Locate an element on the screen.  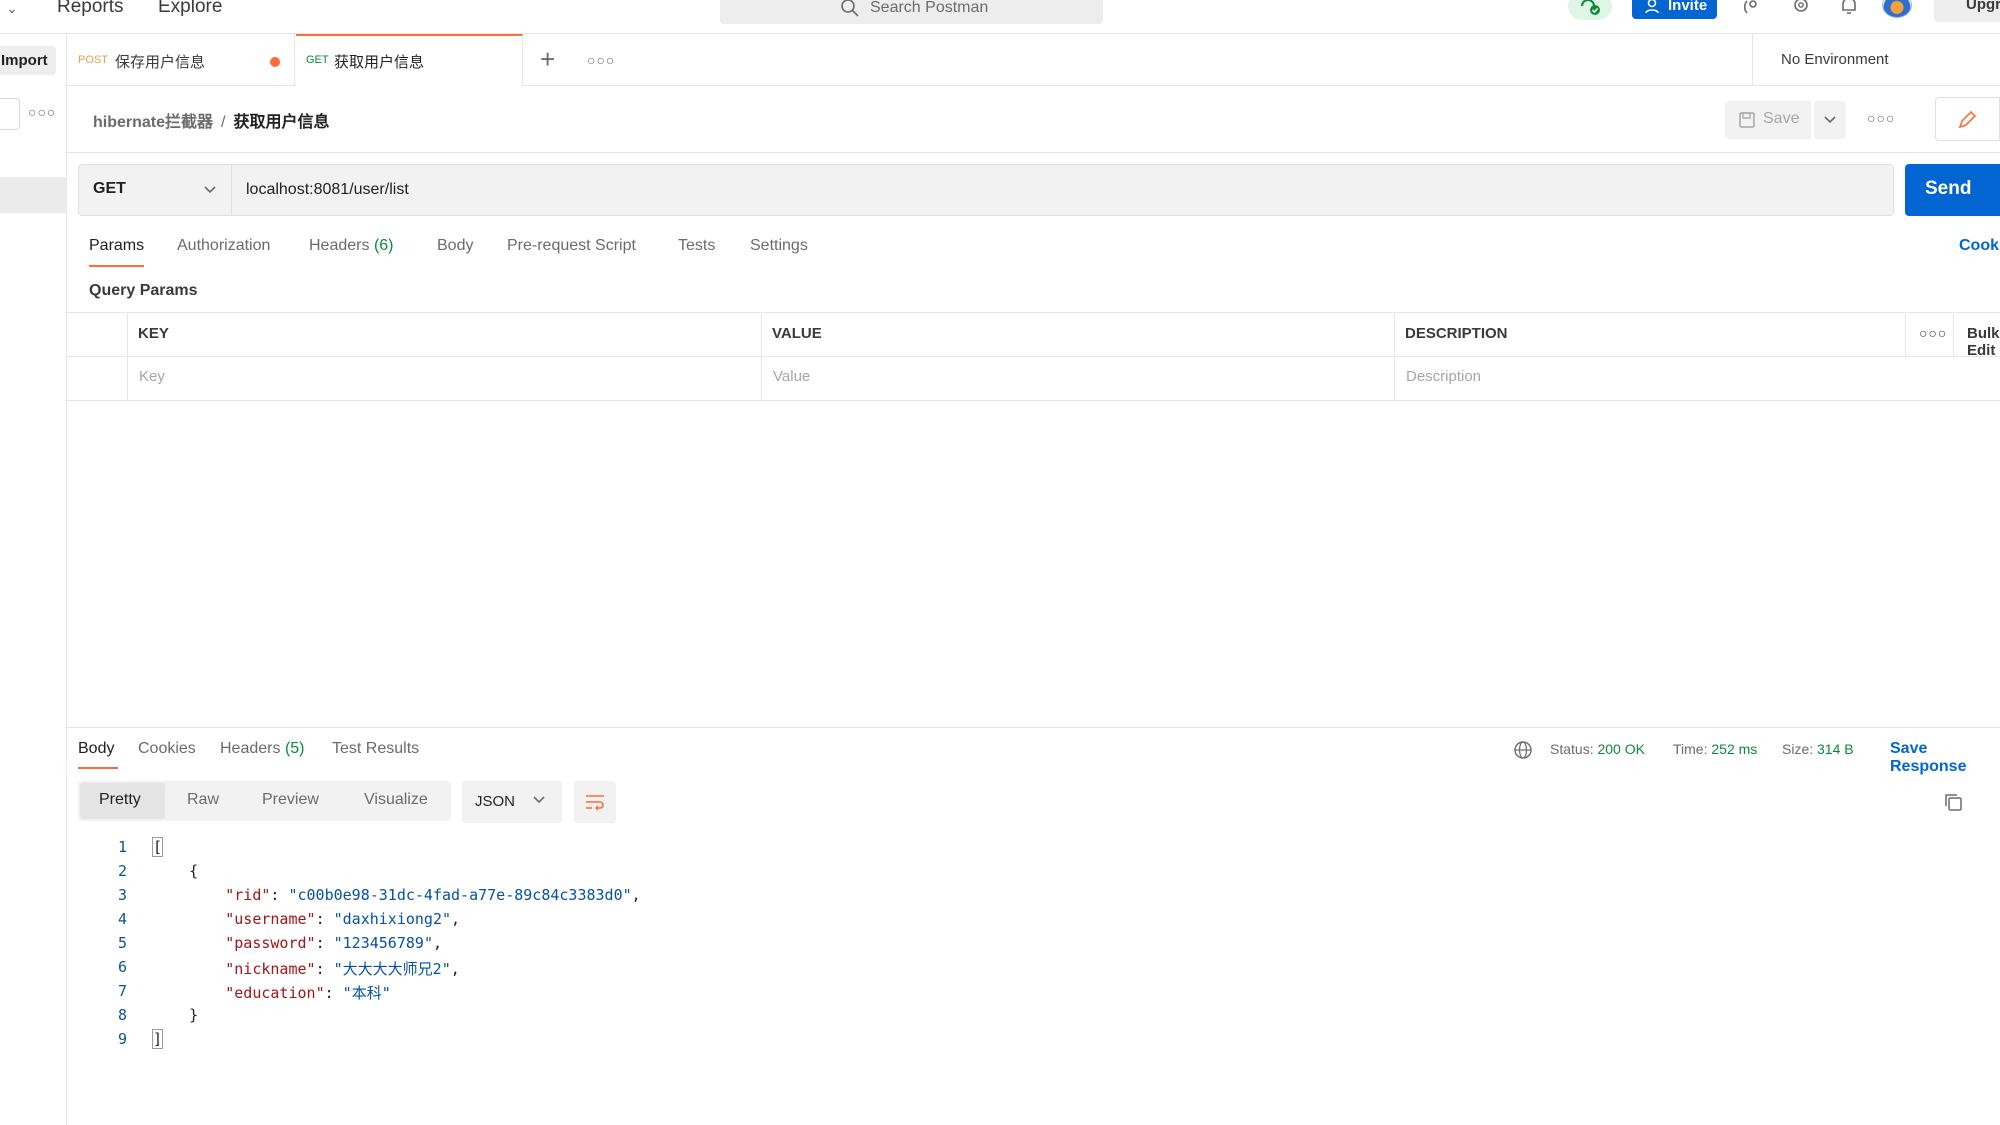
code-line: "username": "daxhixiong2", is located at coordinates (343, 919).